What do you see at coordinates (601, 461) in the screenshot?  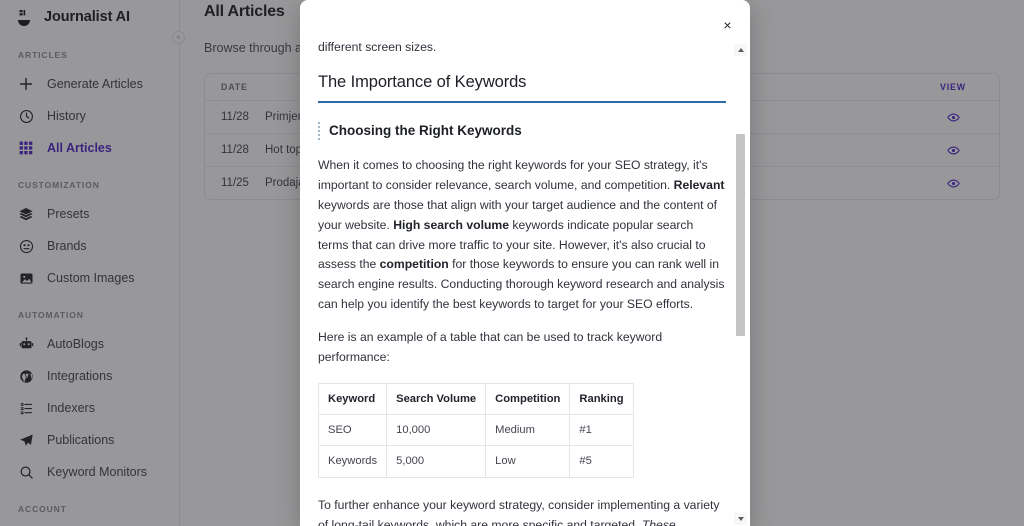 I see `ranking-cell: #5` at bounding box center [601, 461].